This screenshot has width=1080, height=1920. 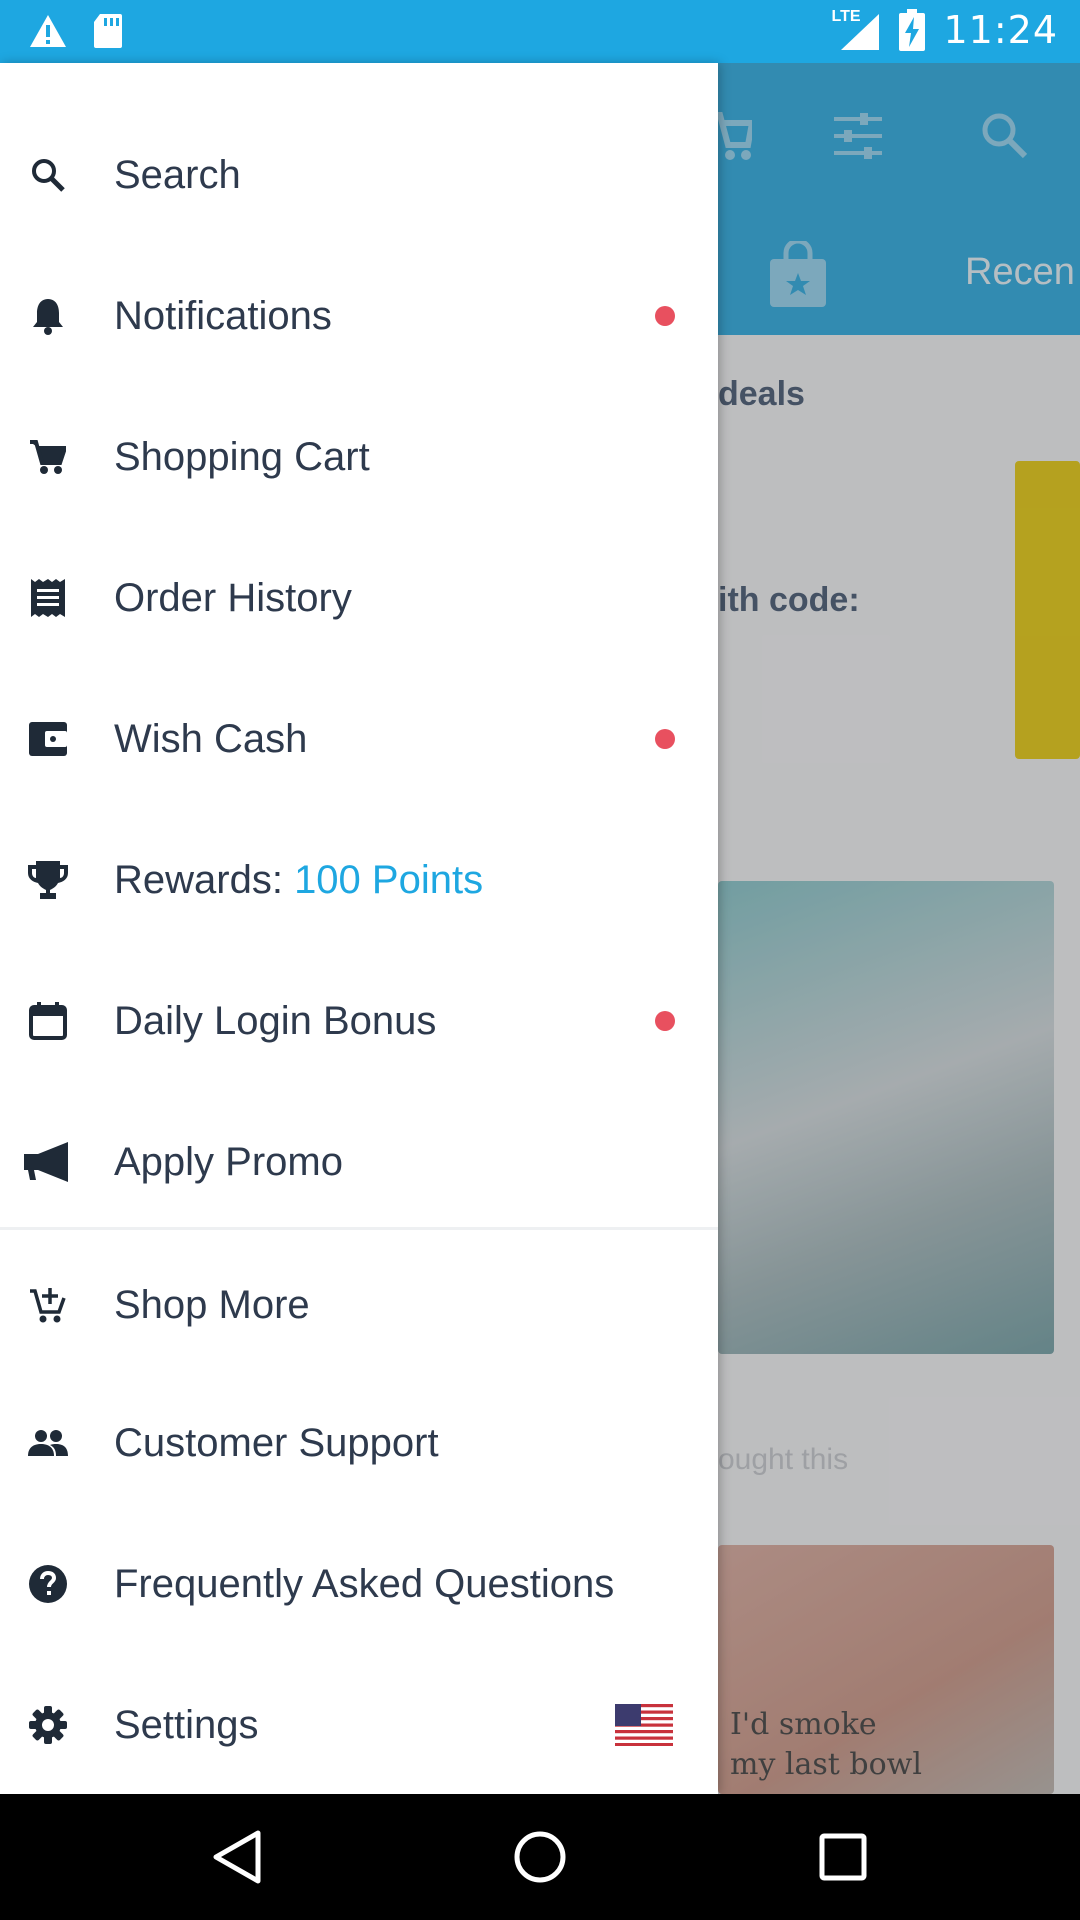 I want to click on rewards-label: Rewards:, so click(x=204, y=879).